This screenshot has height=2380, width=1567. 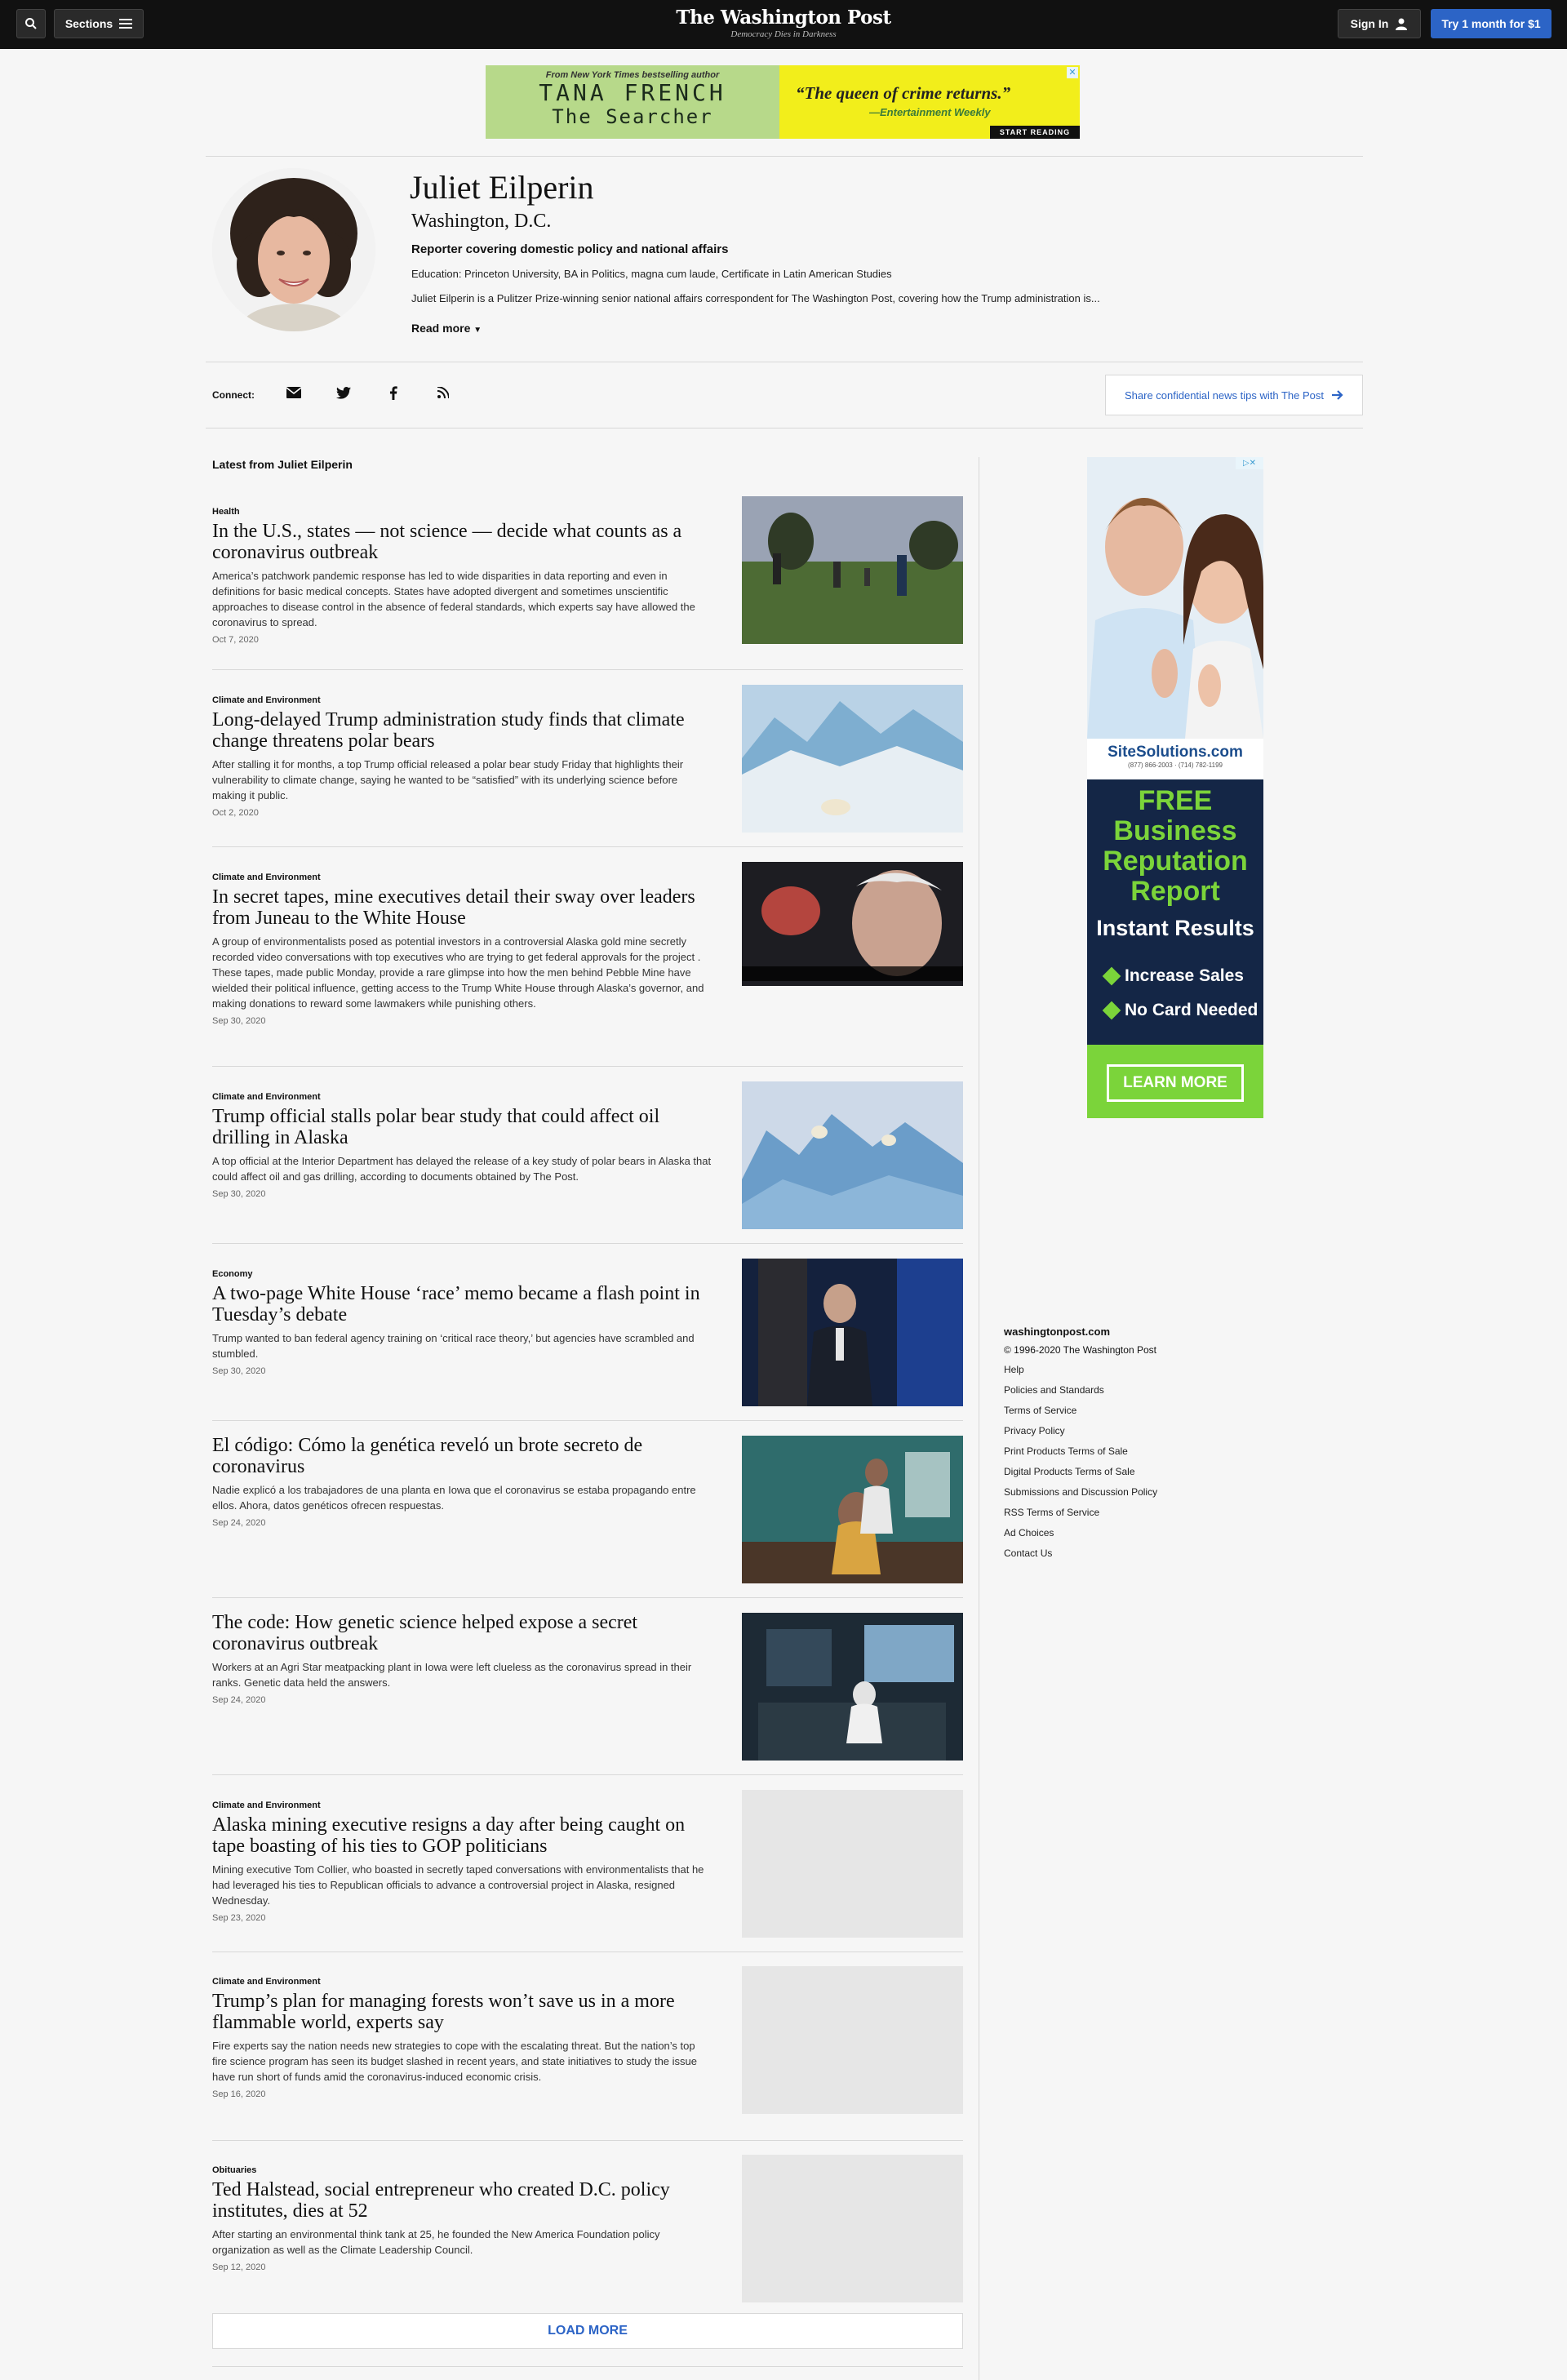 I want to click on footer-link: Print Products Terms of Sale, so click(x=1080, y=1455).